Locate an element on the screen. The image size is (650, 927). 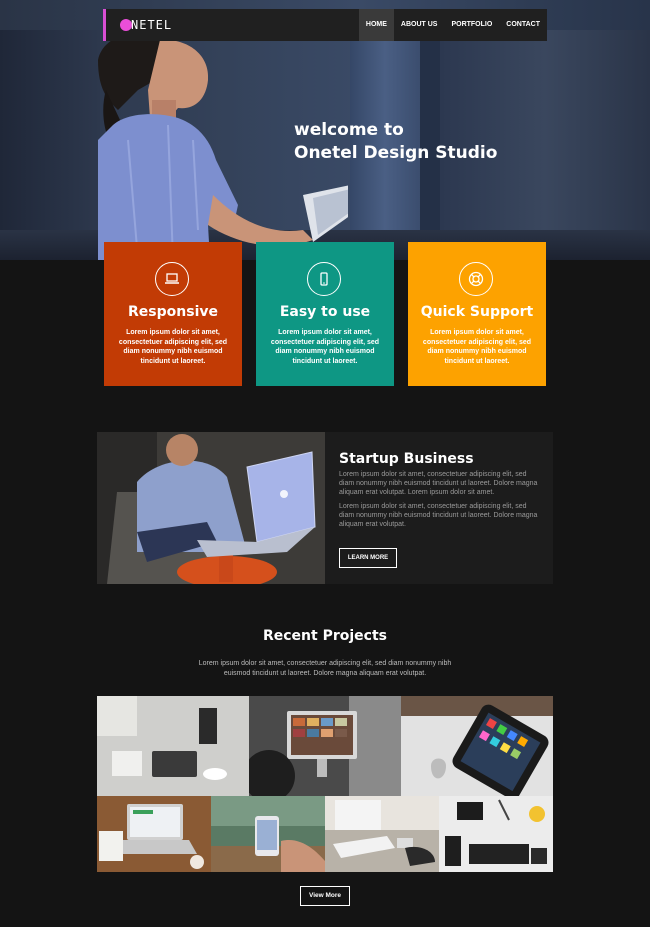
top-navbar: NETEL HOME ABOUT US PORTFOLIO CONTACT is located at coordinates (325, 25).